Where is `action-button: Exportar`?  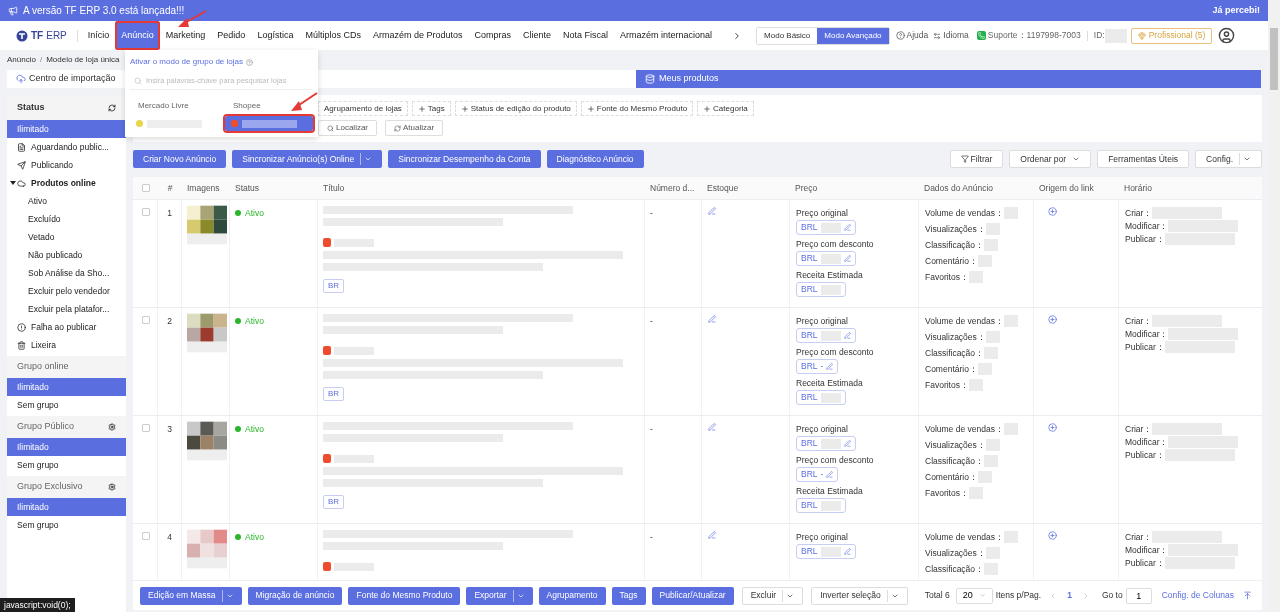
action-button: Exportar is located at coordinates (499, 595).